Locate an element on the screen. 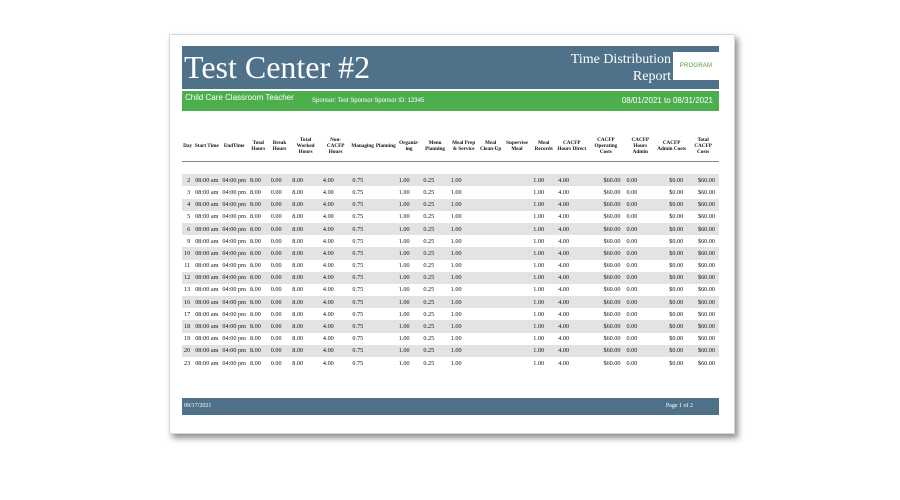 This screenshot has width=900, height=500. program-name: Child Care Classroom Teacher is located at coordinates (239, 97).